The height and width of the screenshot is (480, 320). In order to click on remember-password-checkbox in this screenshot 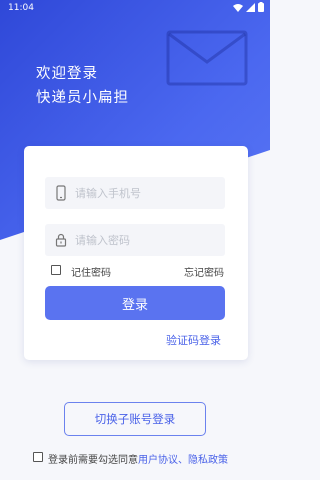, I will do `click(56, 270)`.